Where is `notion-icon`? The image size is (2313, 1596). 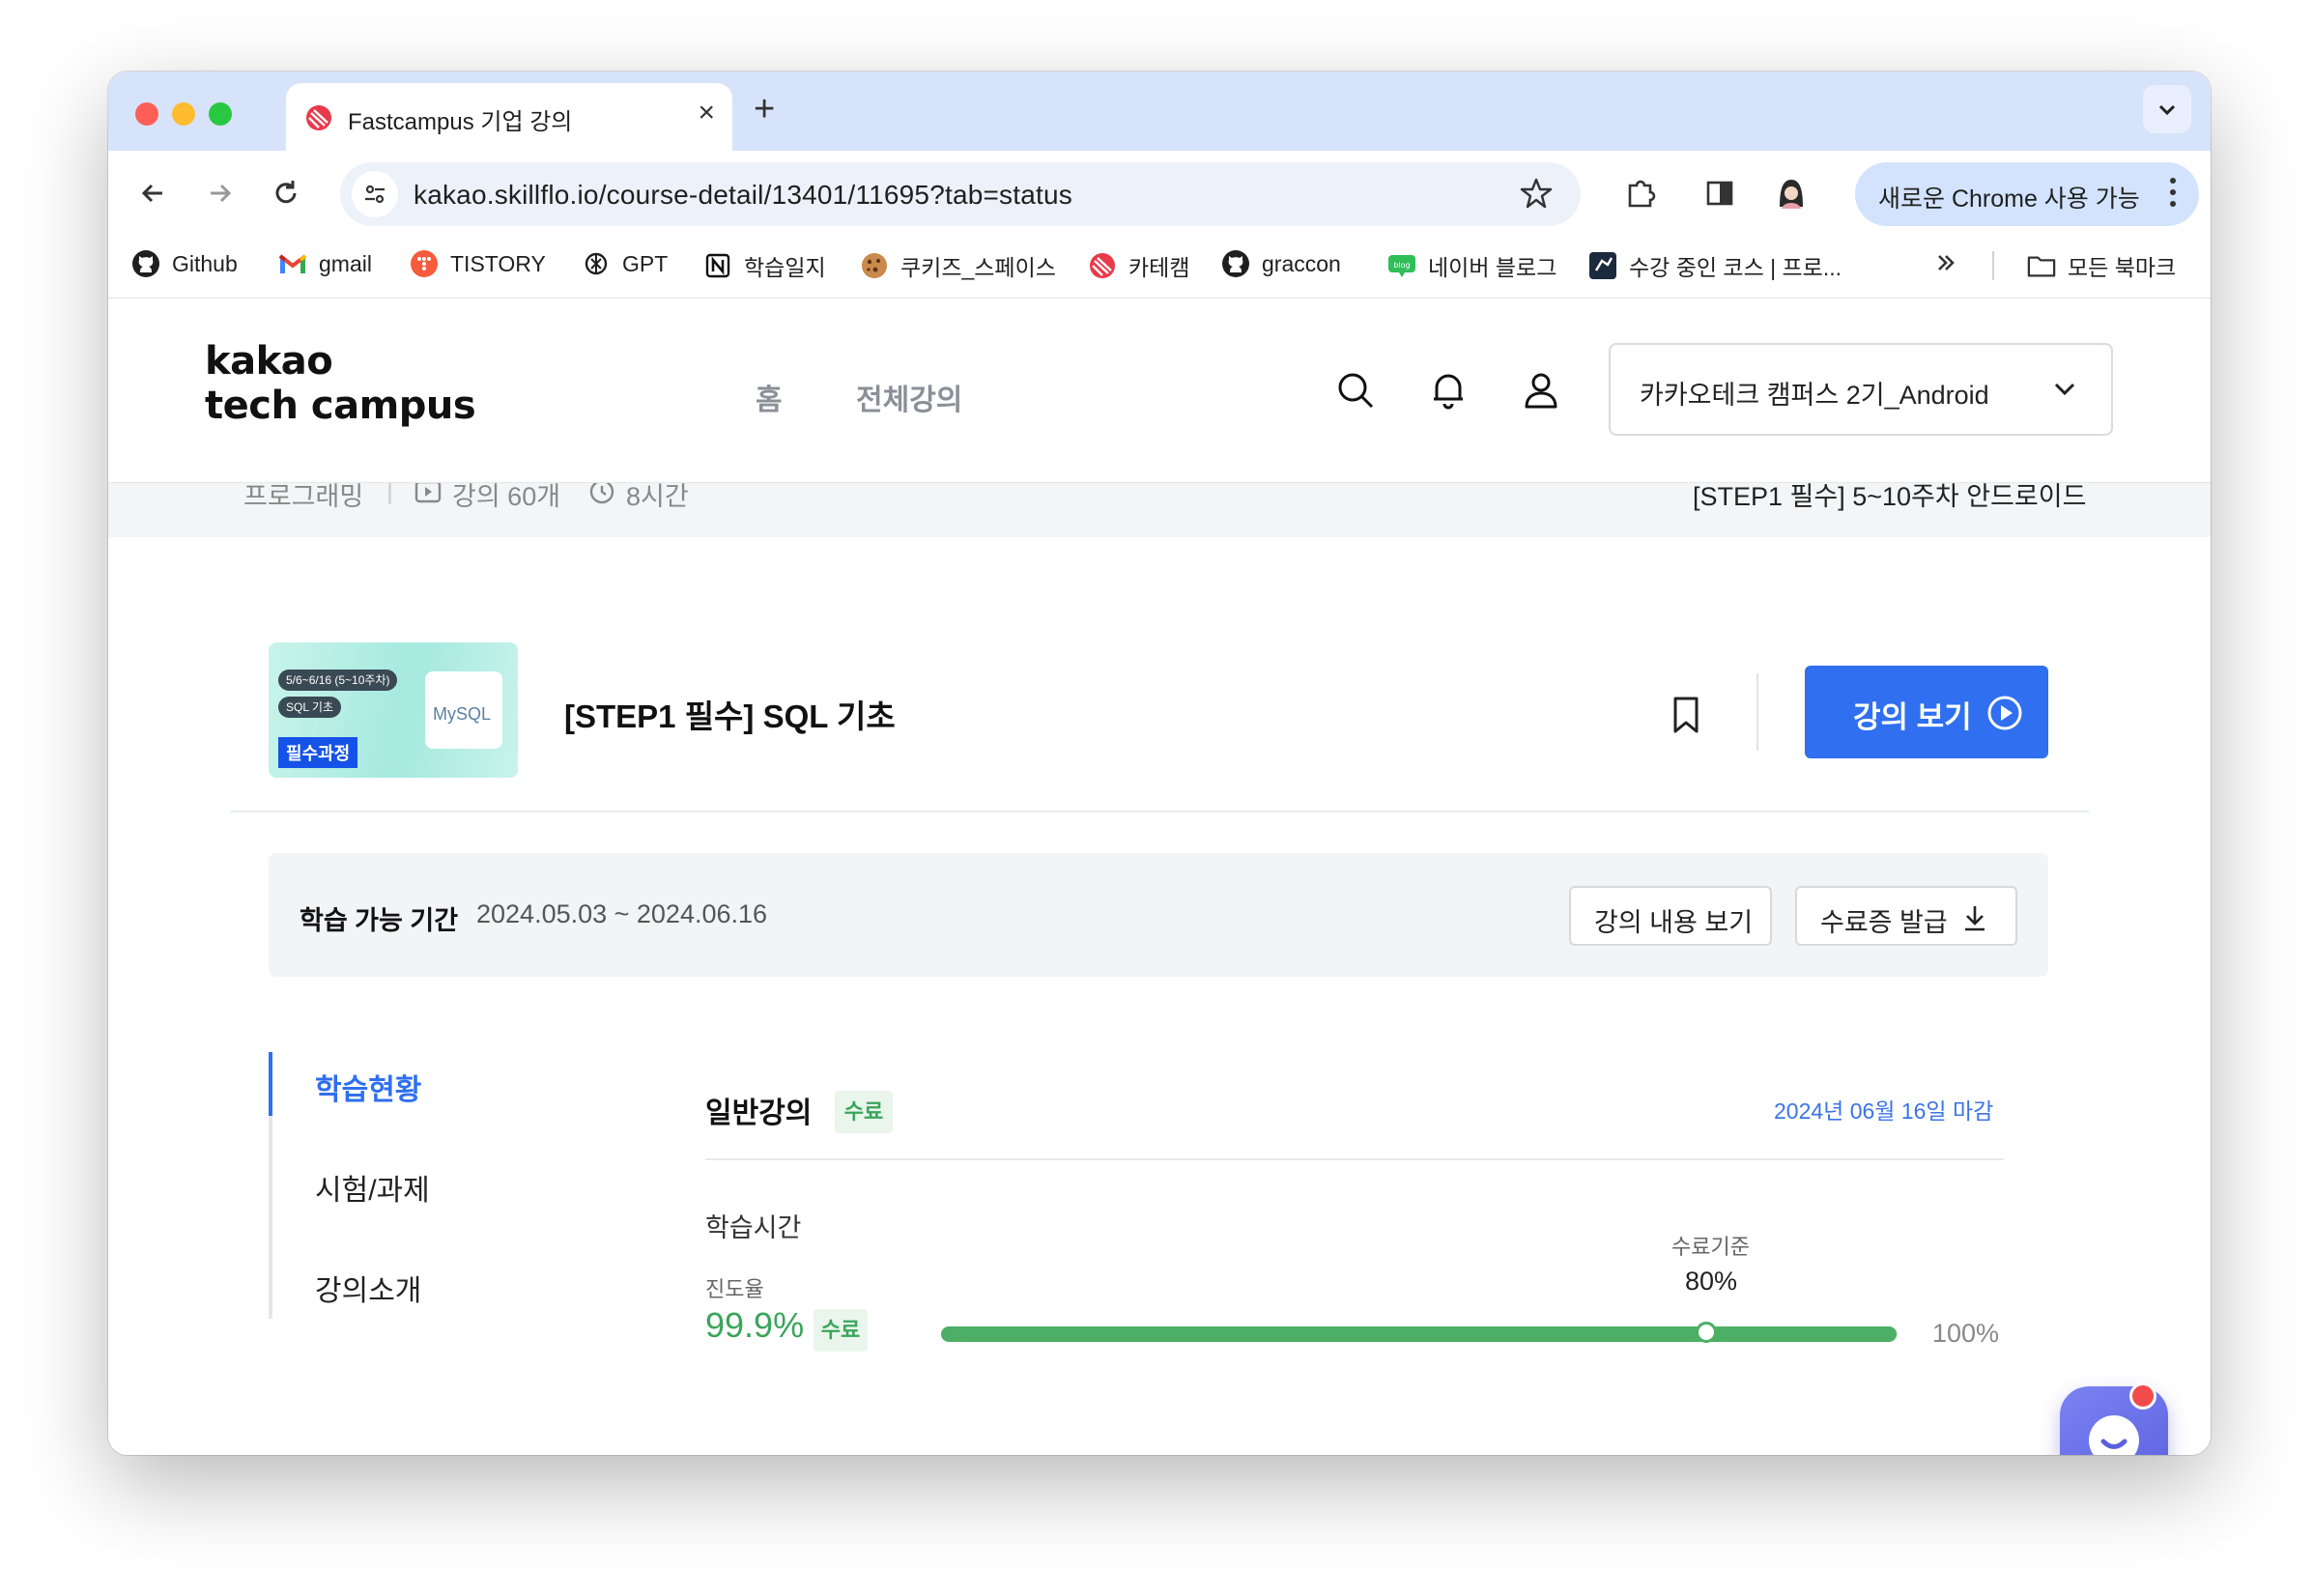
notion-icon is located at coordinates (718, 265).